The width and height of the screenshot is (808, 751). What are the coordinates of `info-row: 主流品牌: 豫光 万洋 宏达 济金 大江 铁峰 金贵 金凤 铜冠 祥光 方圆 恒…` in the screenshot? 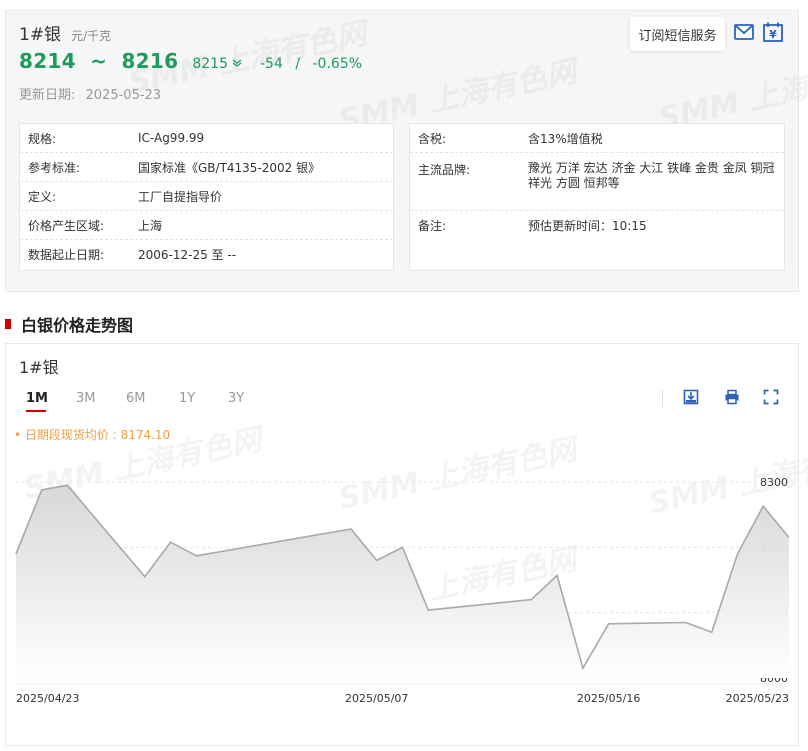 It's located at (597, 182).